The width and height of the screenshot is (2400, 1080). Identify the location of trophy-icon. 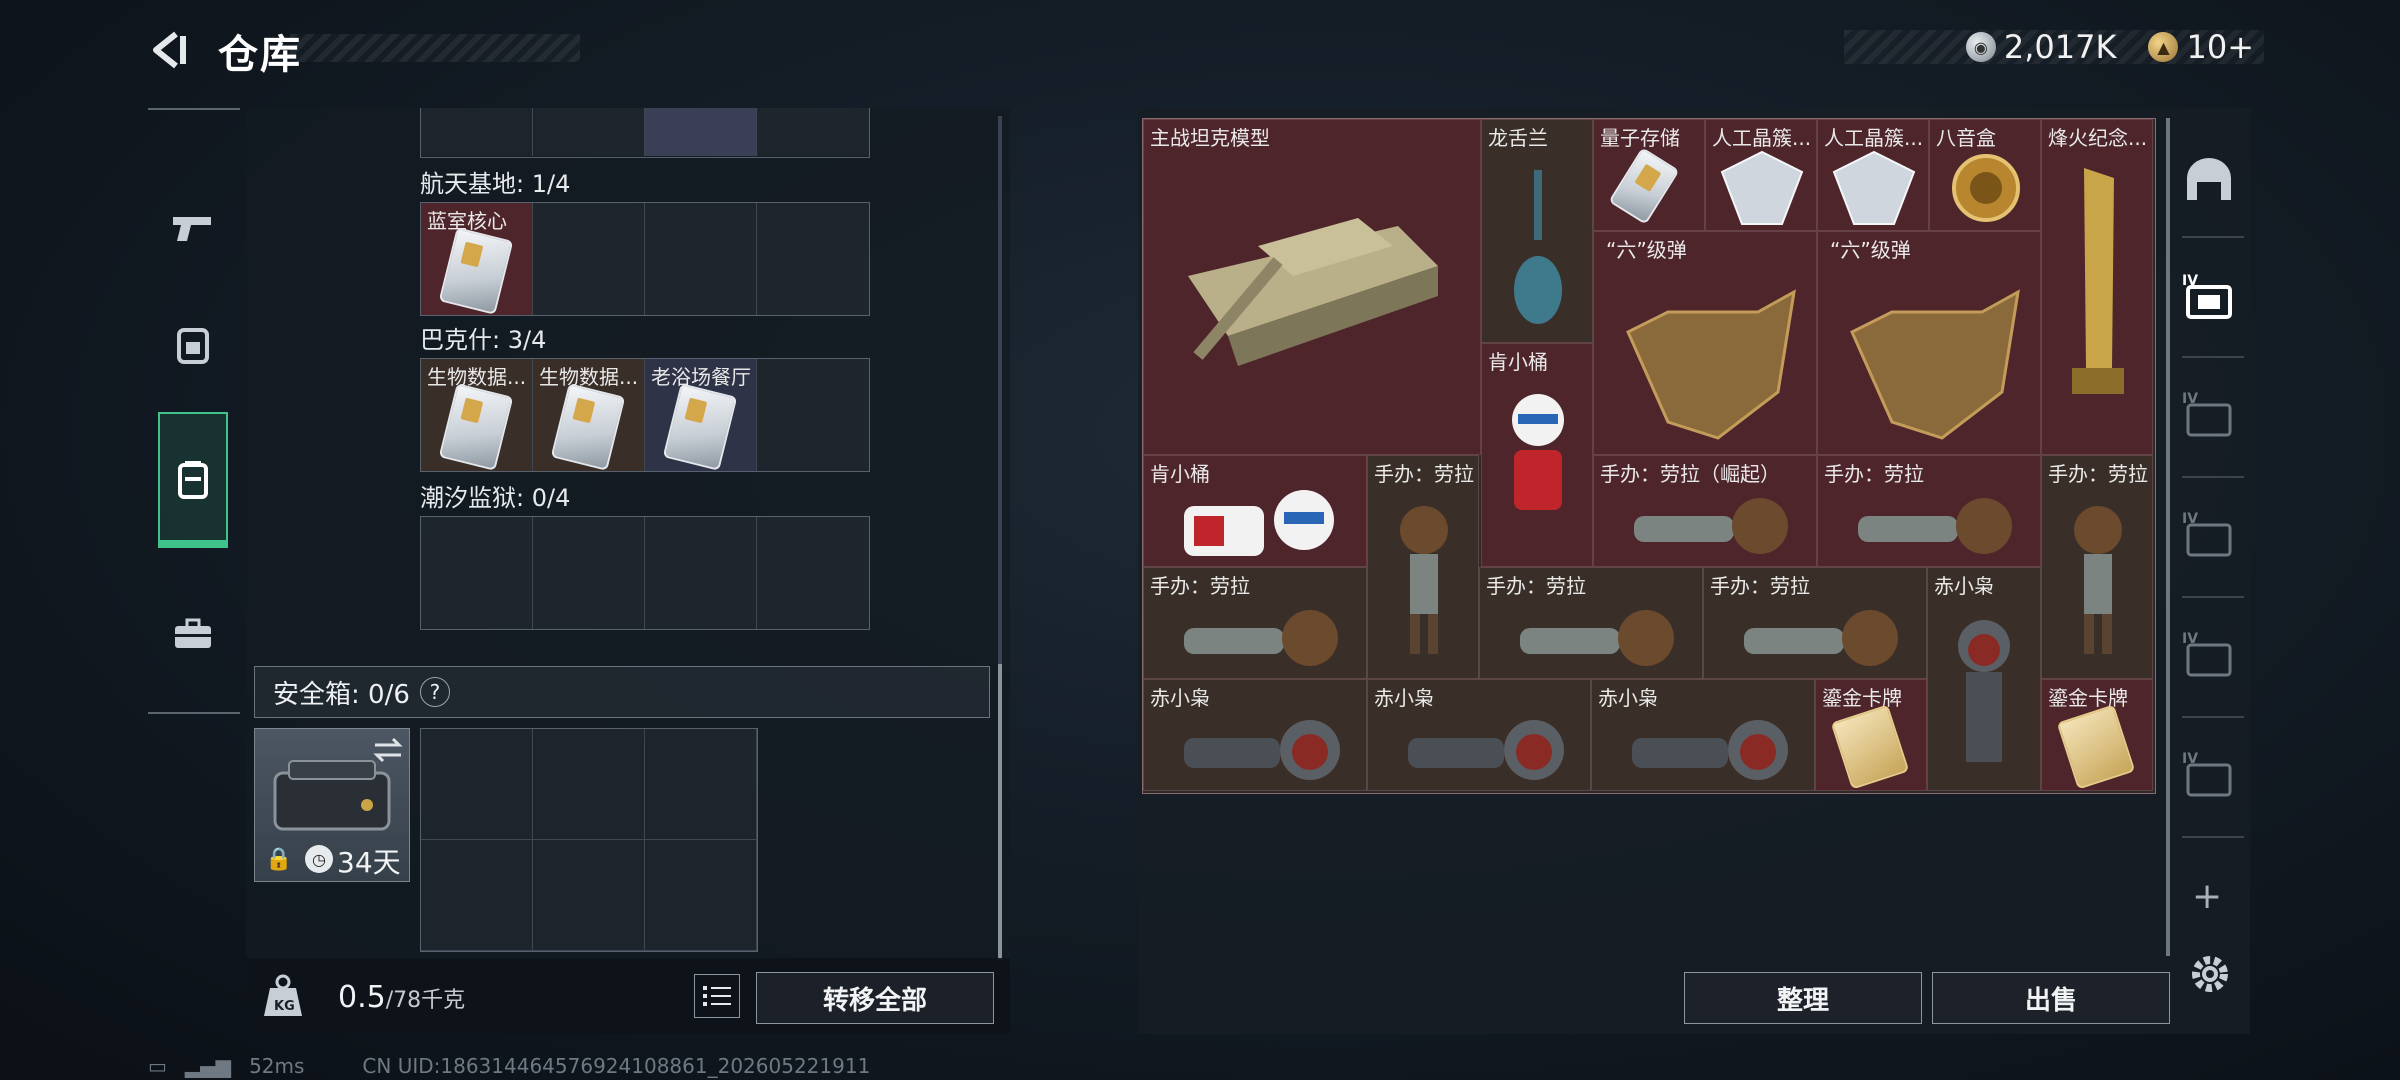
(2098, 281).